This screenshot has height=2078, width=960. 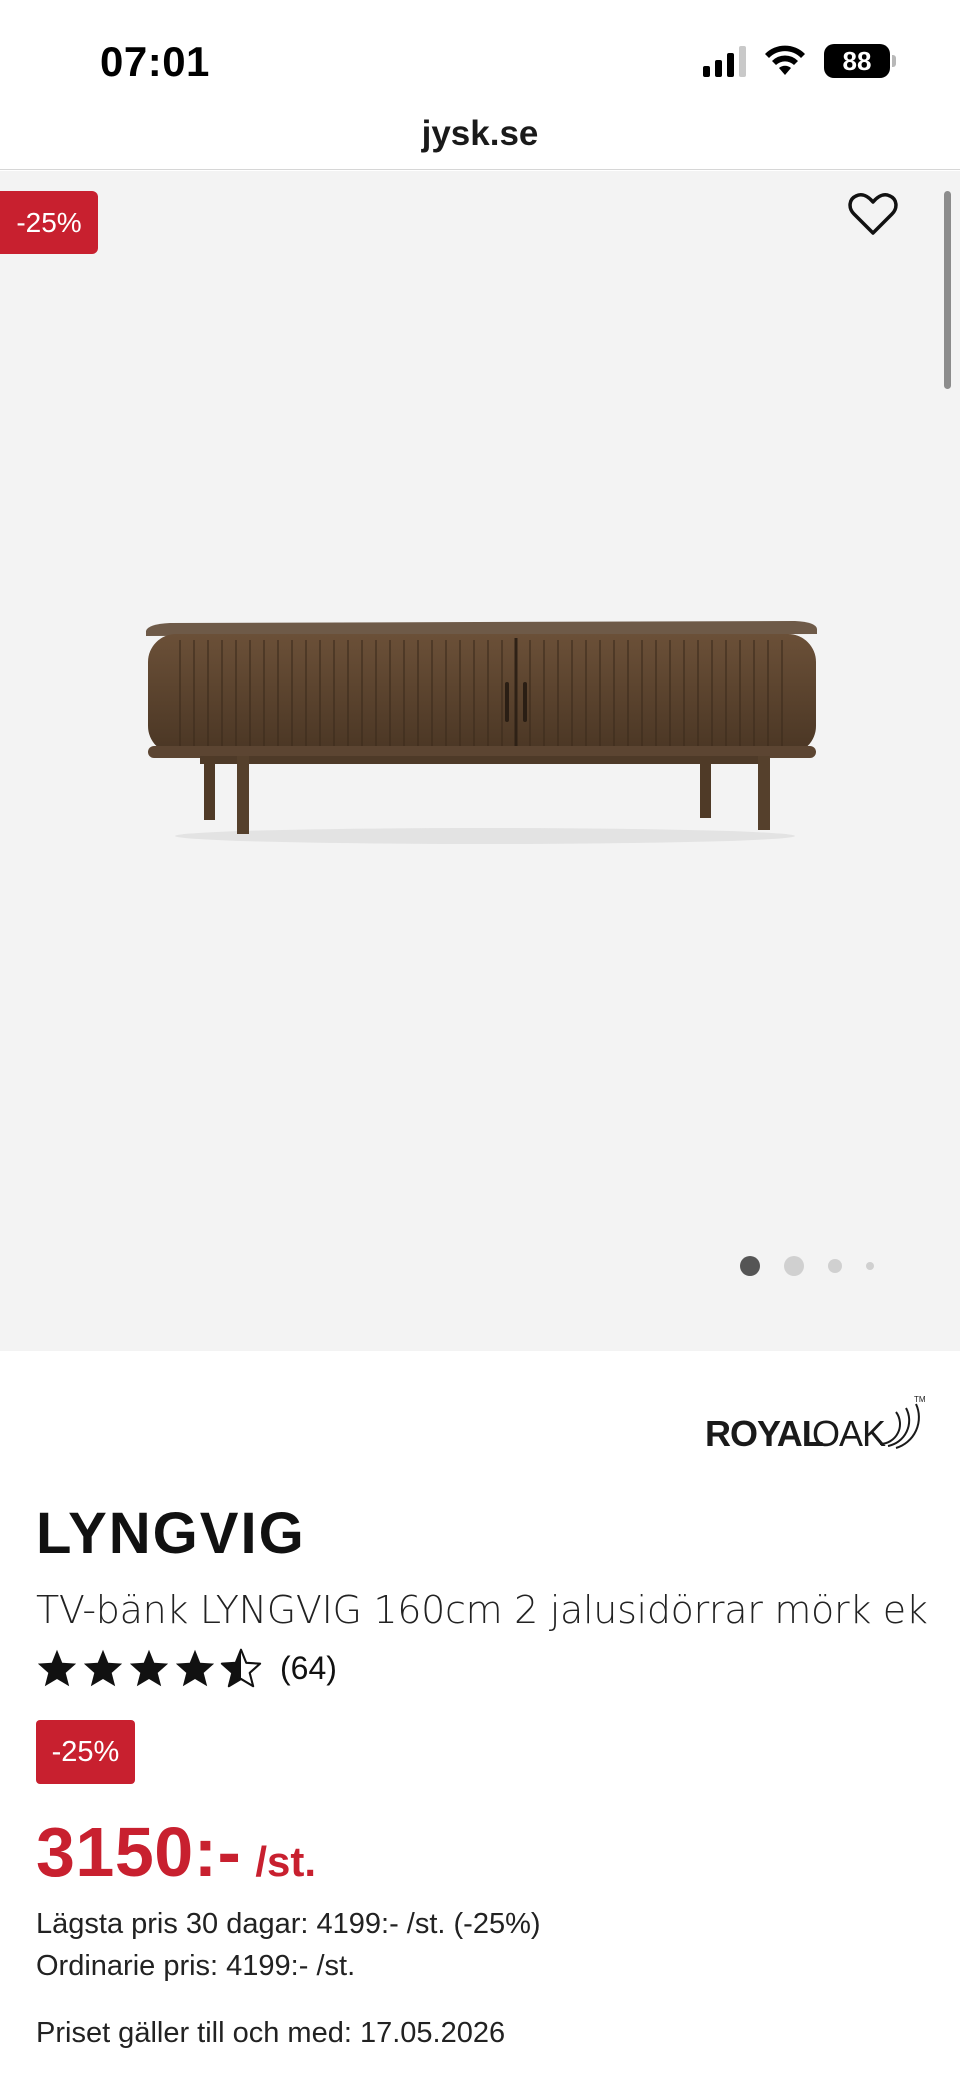 I want to click on price-row: 3150:- /st., so click(x=176, y=1852).